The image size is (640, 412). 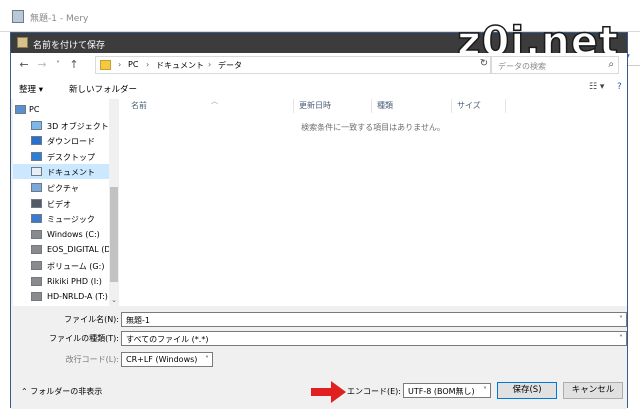 I want to click on new-folder-button: 新しいフォルダー, so click(x=103, y=89).